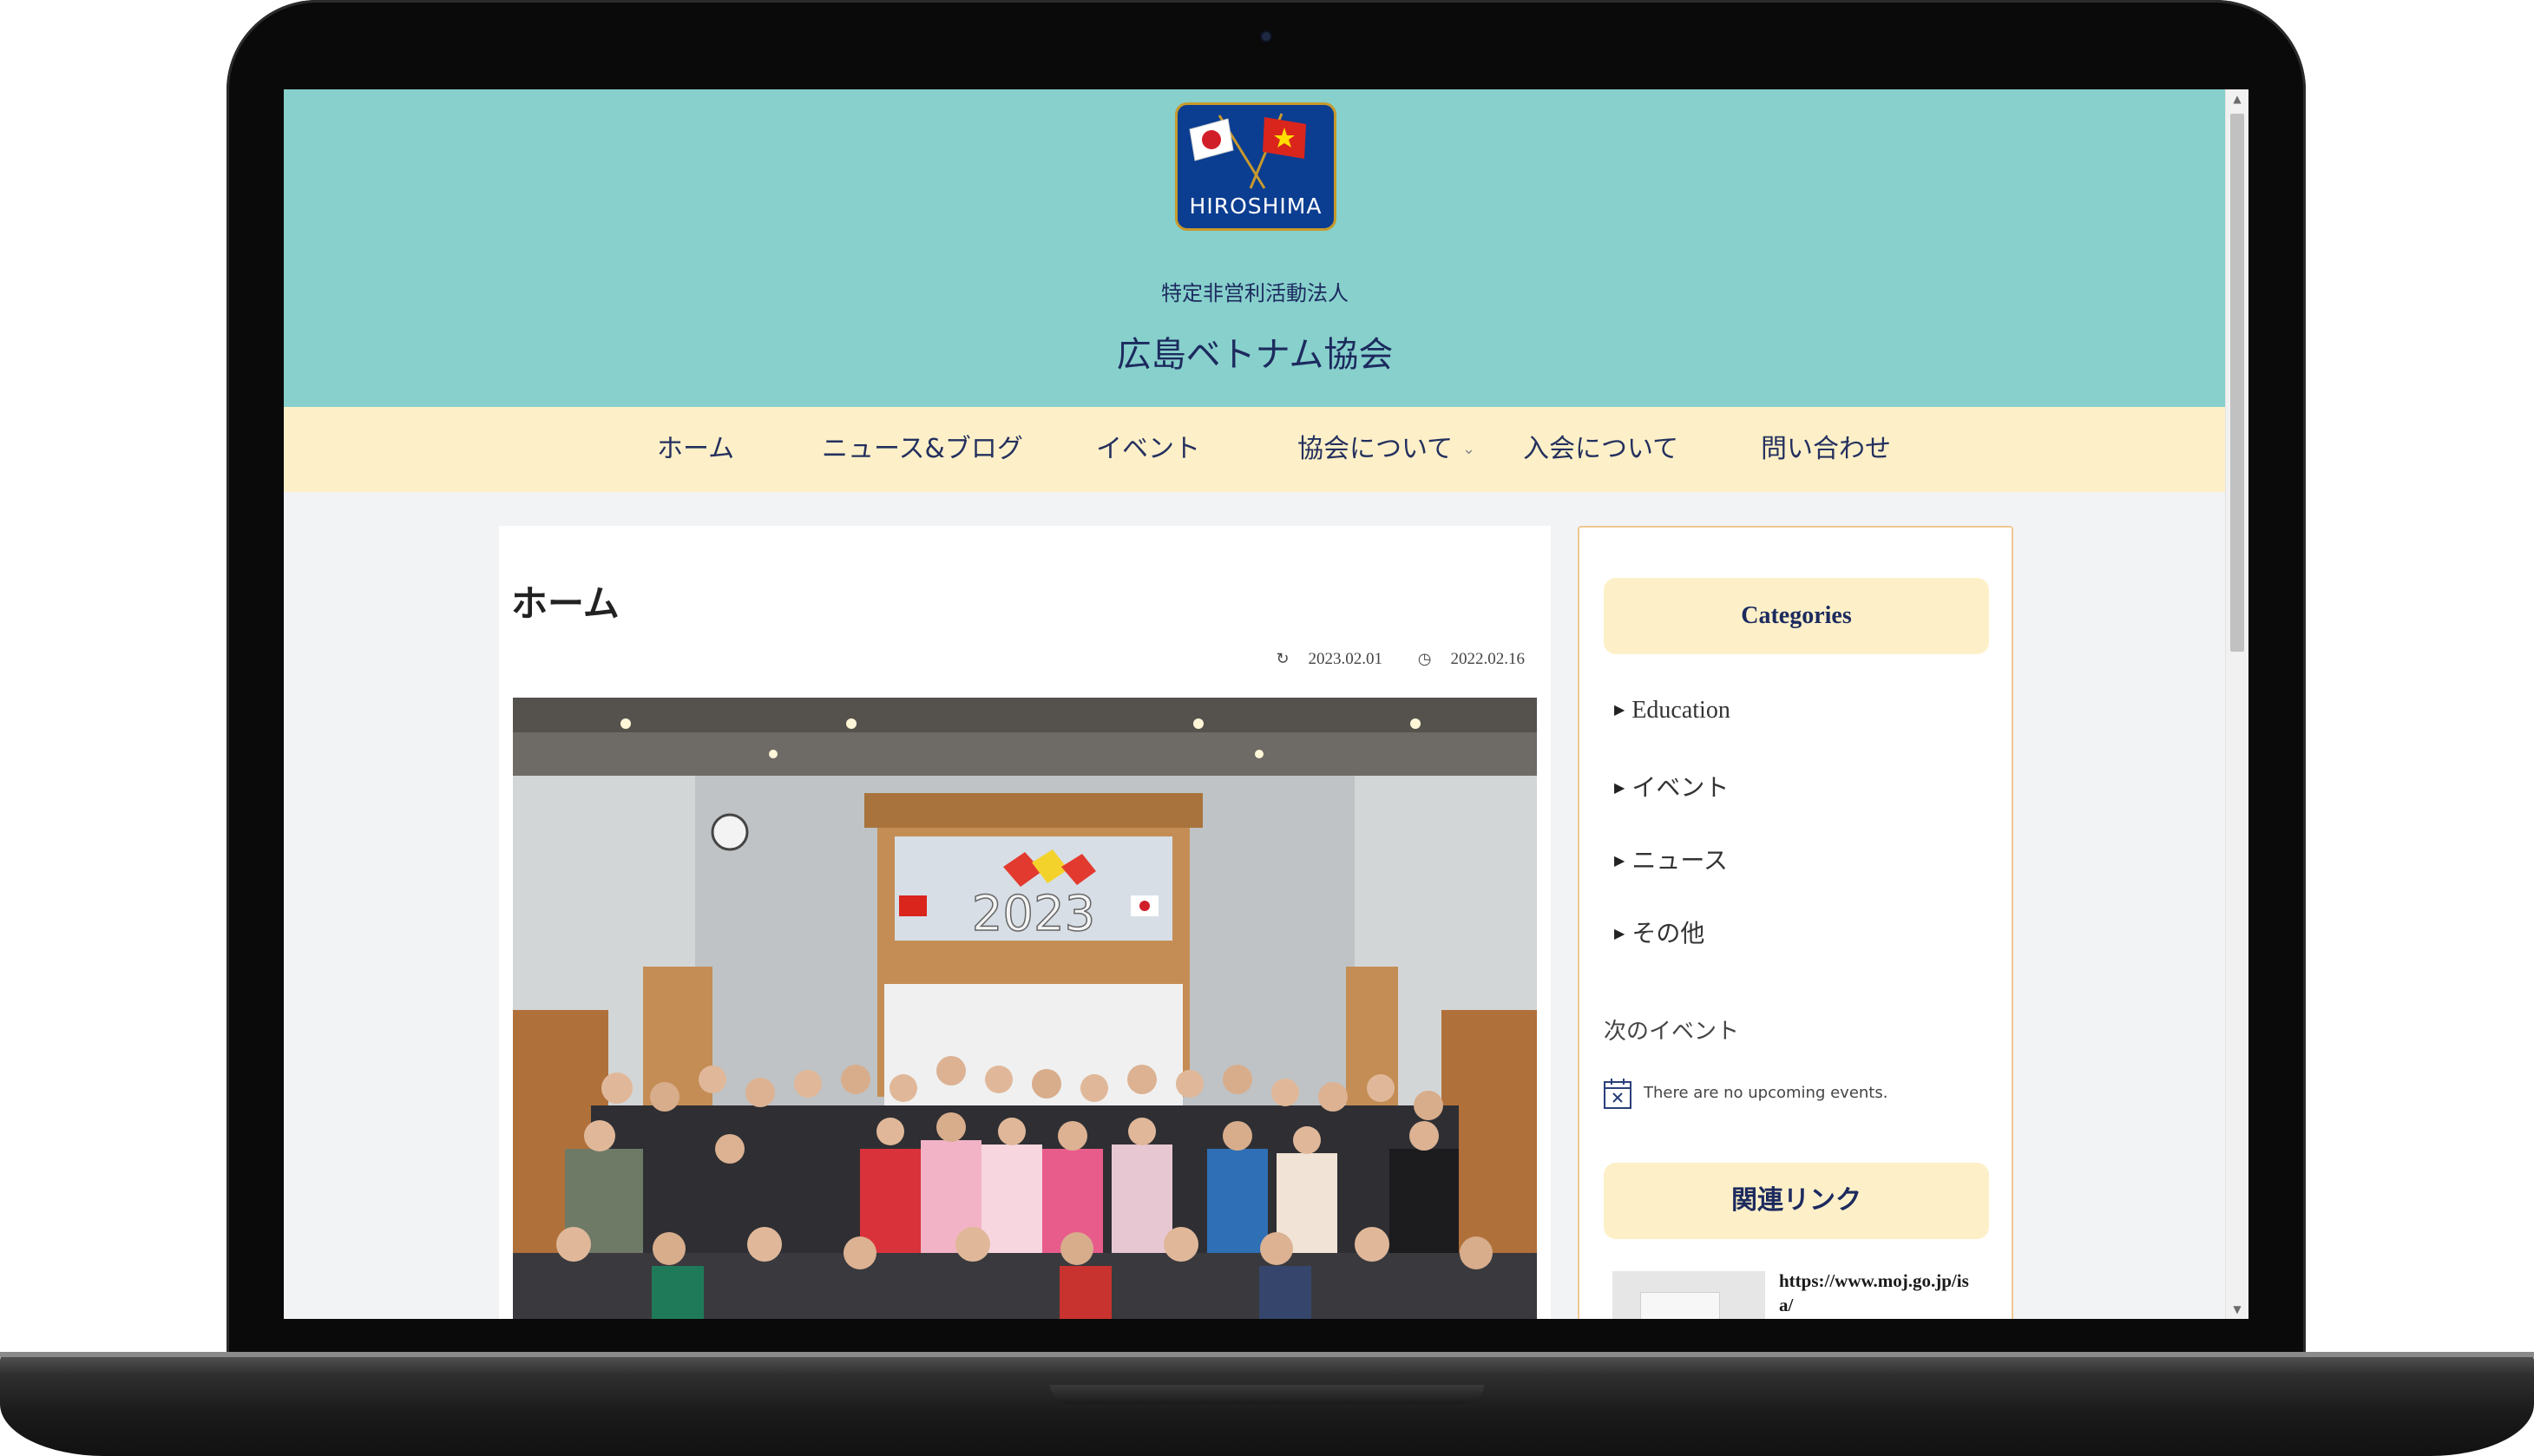  I want to click on nav-item-about: 協会について, so click(1375, 449).